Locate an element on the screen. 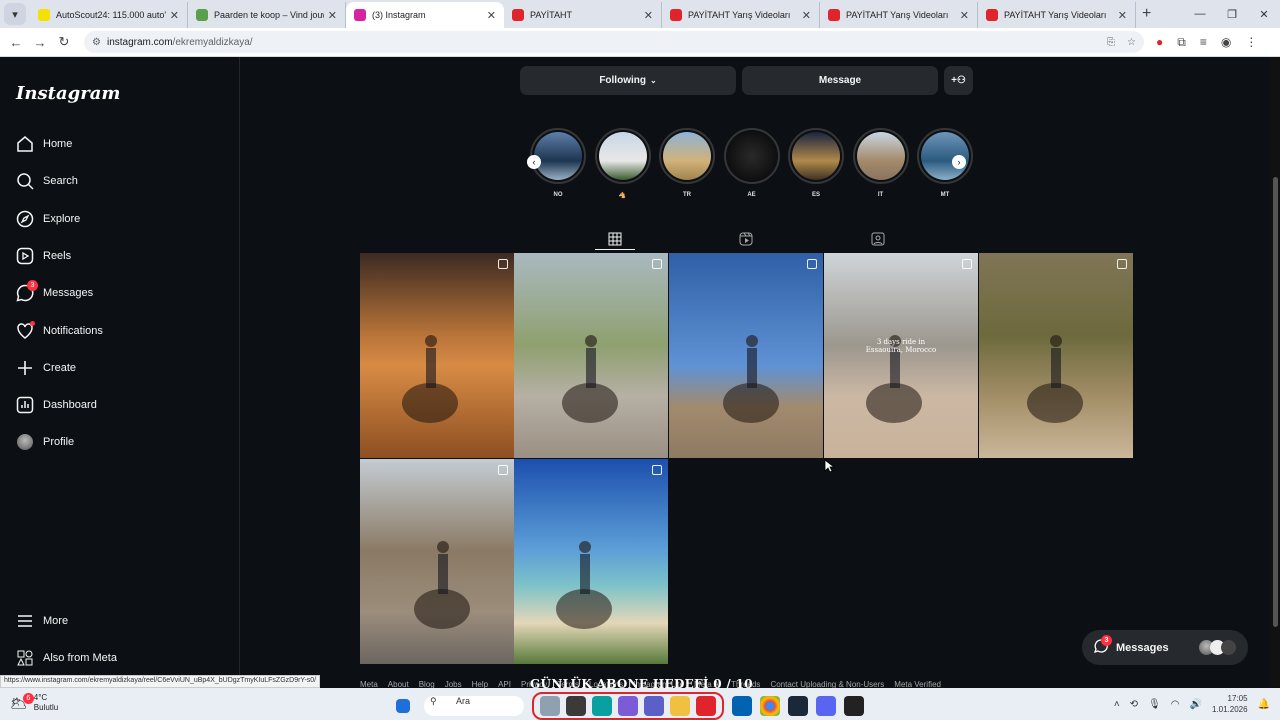  sidebar-item-messages: 3 Messages is located at coordinates (54, 291).